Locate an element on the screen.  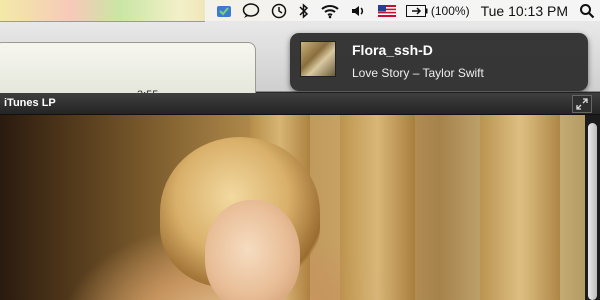
notification-title: Flora_ssh-D is located at coordinates (392, 50).